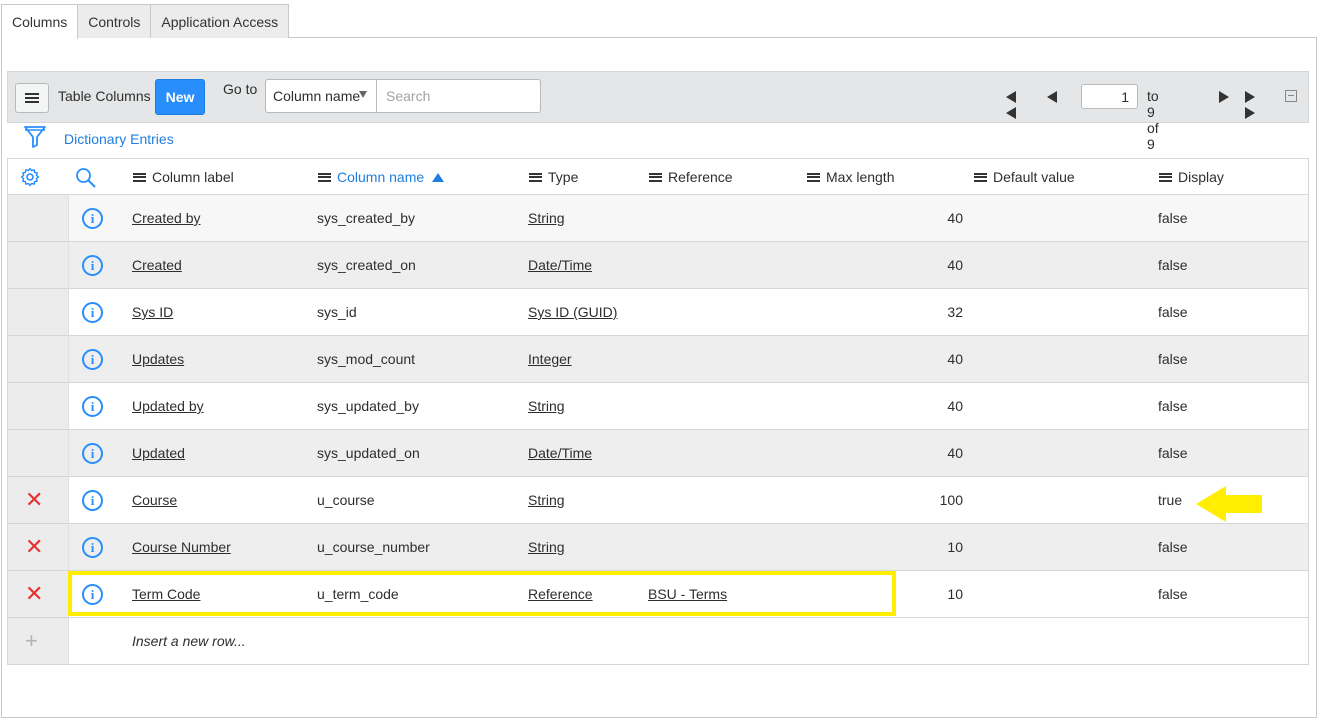 The height and width of the screenshot is (719, 1318). Describe the element at coordinates (181, 547) in the screenshot. I see `column-label-link: Course Number` at that location.